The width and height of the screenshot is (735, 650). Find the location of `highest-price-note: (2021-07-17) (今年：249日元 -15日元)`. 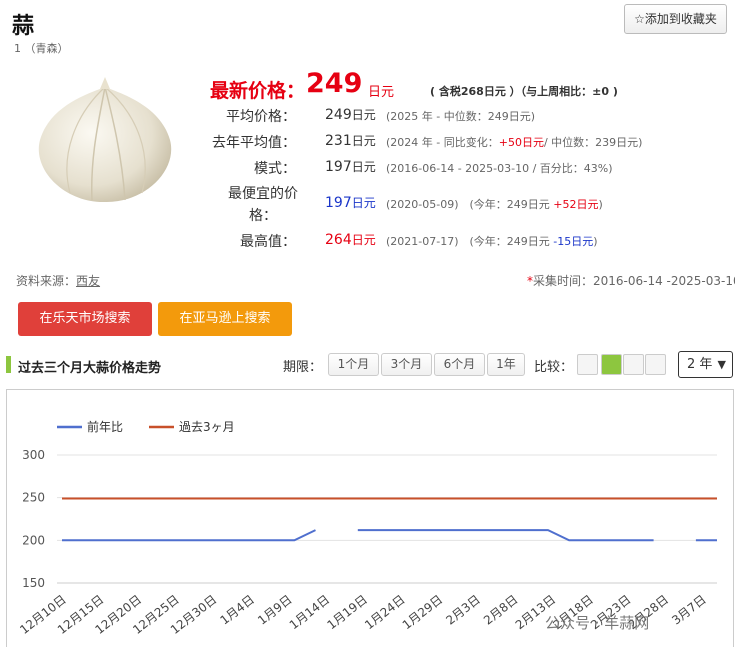

highest-price-note: (2021-07-17) (今年：249日元 -15日元) is located at coordinates (492, 241).